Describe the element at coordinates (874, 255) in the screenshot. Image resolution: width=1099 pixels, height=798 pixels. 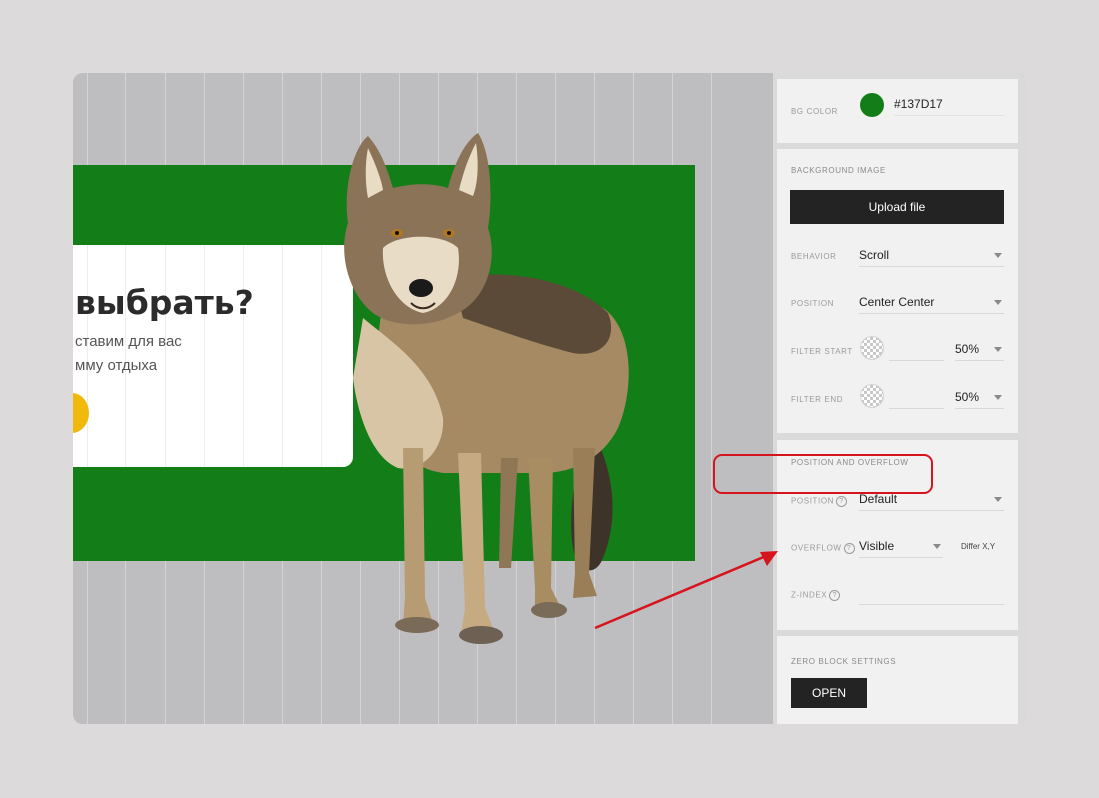
I see `behavior-value: Scroll` at that location.